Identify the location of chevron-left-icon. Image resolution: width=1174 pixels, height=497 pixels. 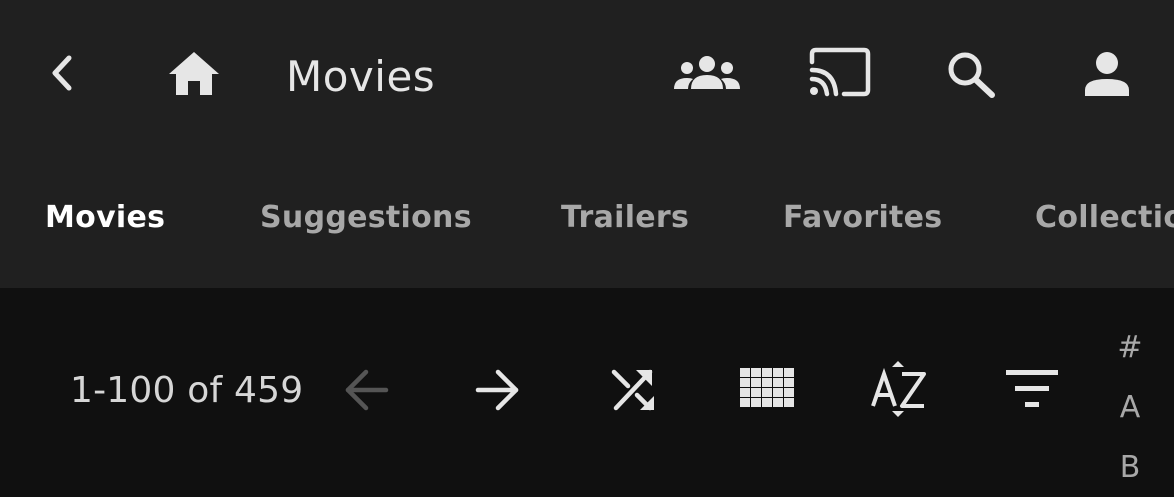
(62, 73).